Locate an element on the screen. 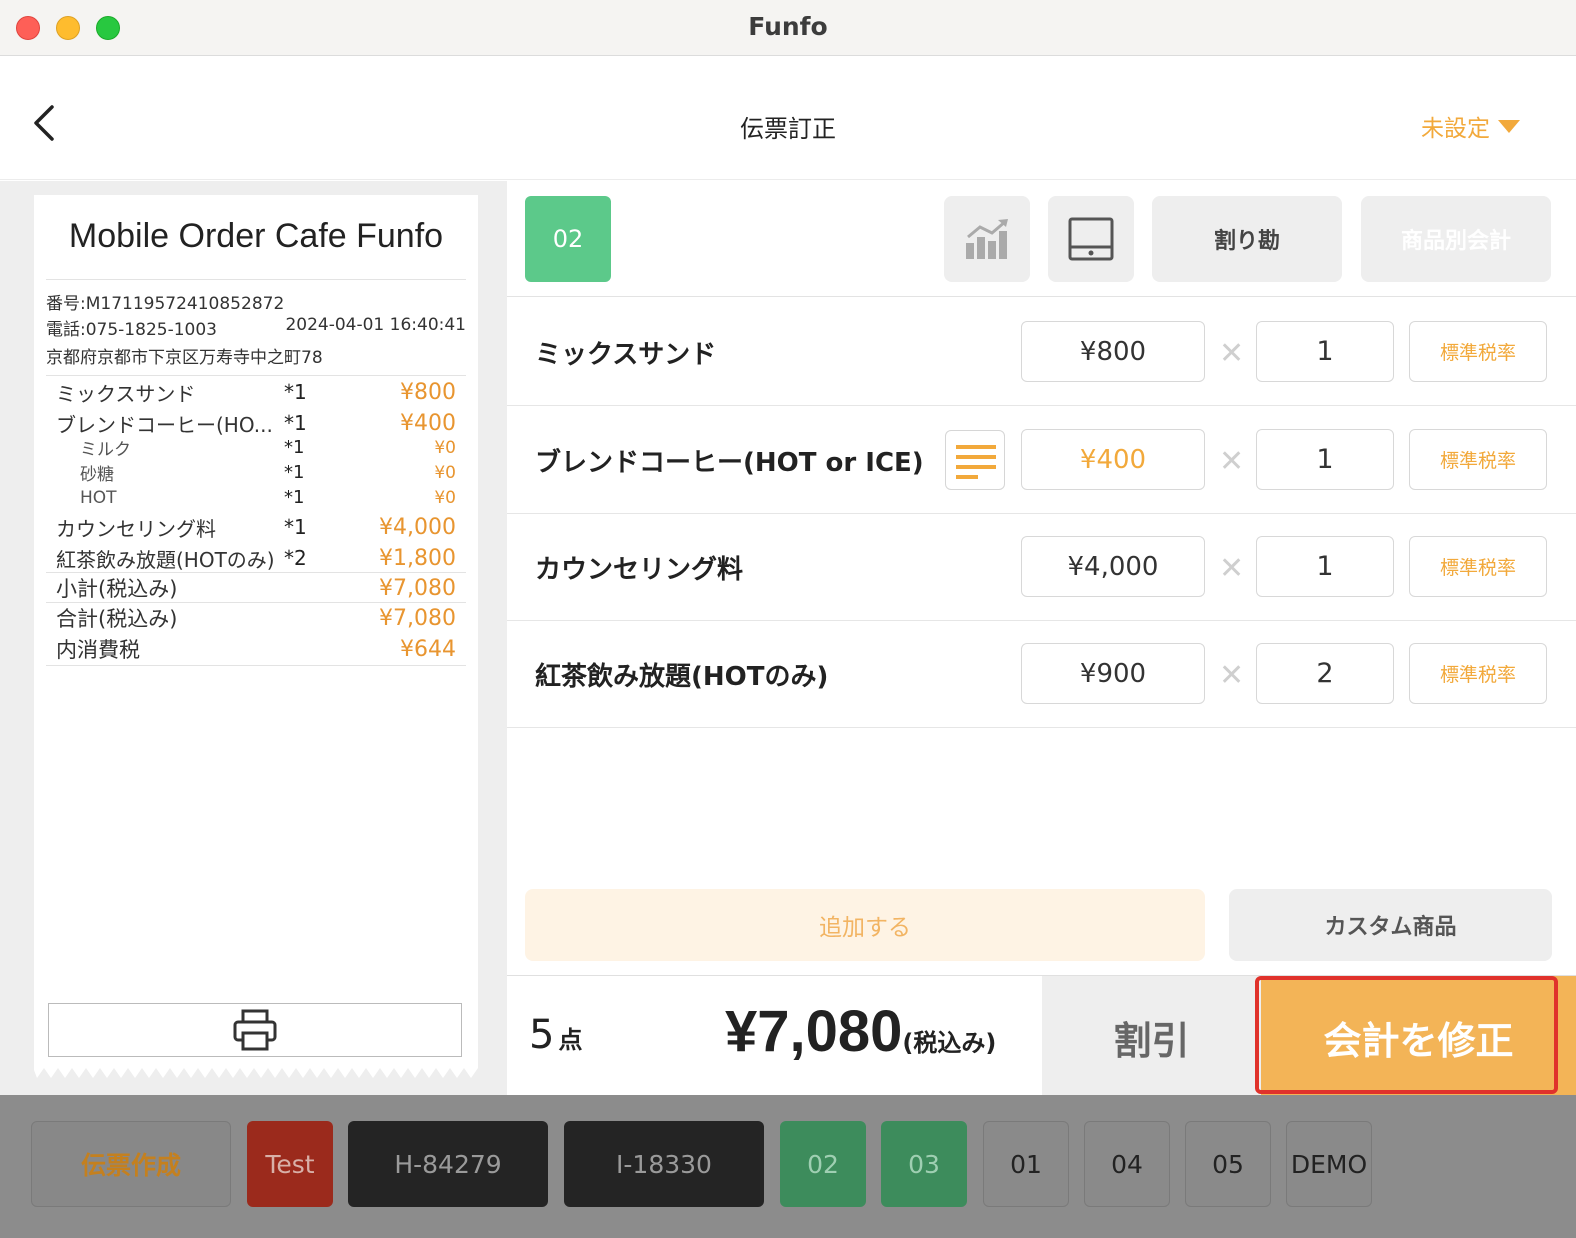 The image size is (1576, 1238). add-item-button: 追加する is located at coordinates (865, 925).